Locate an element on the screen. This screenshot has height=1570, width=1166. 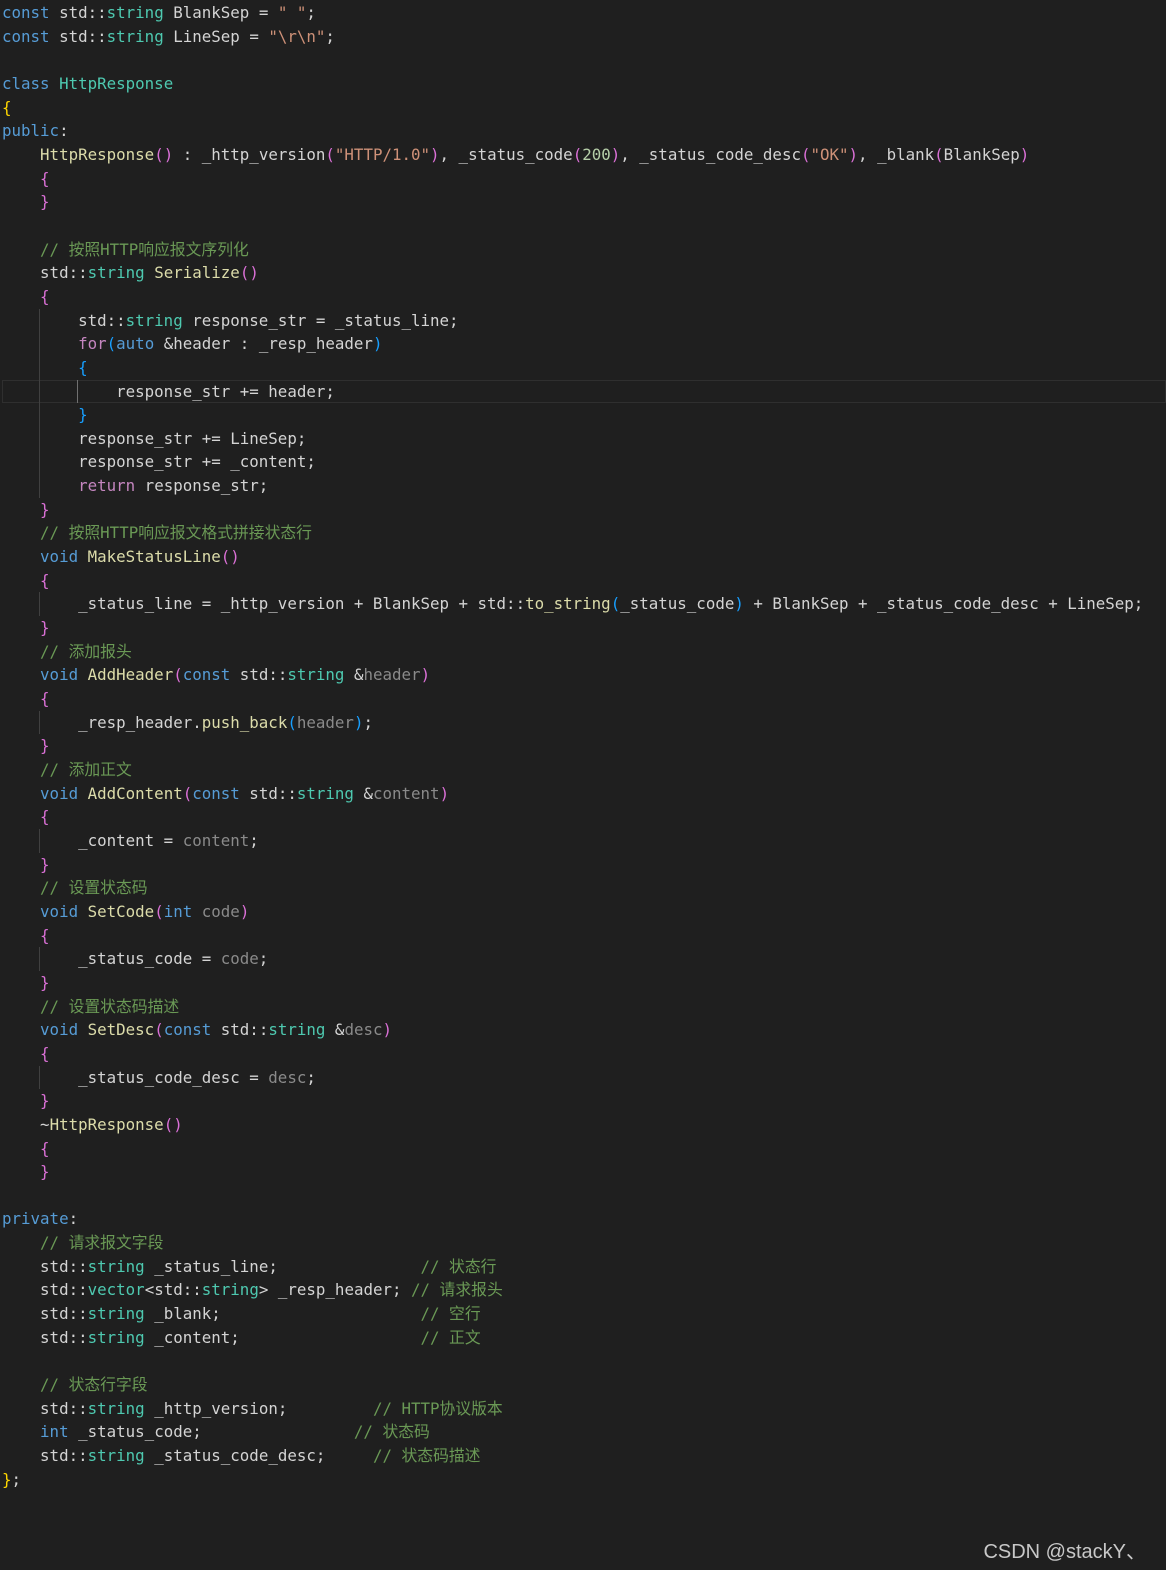
code-line: _status_code = code; is located at coordinates (584, 959).